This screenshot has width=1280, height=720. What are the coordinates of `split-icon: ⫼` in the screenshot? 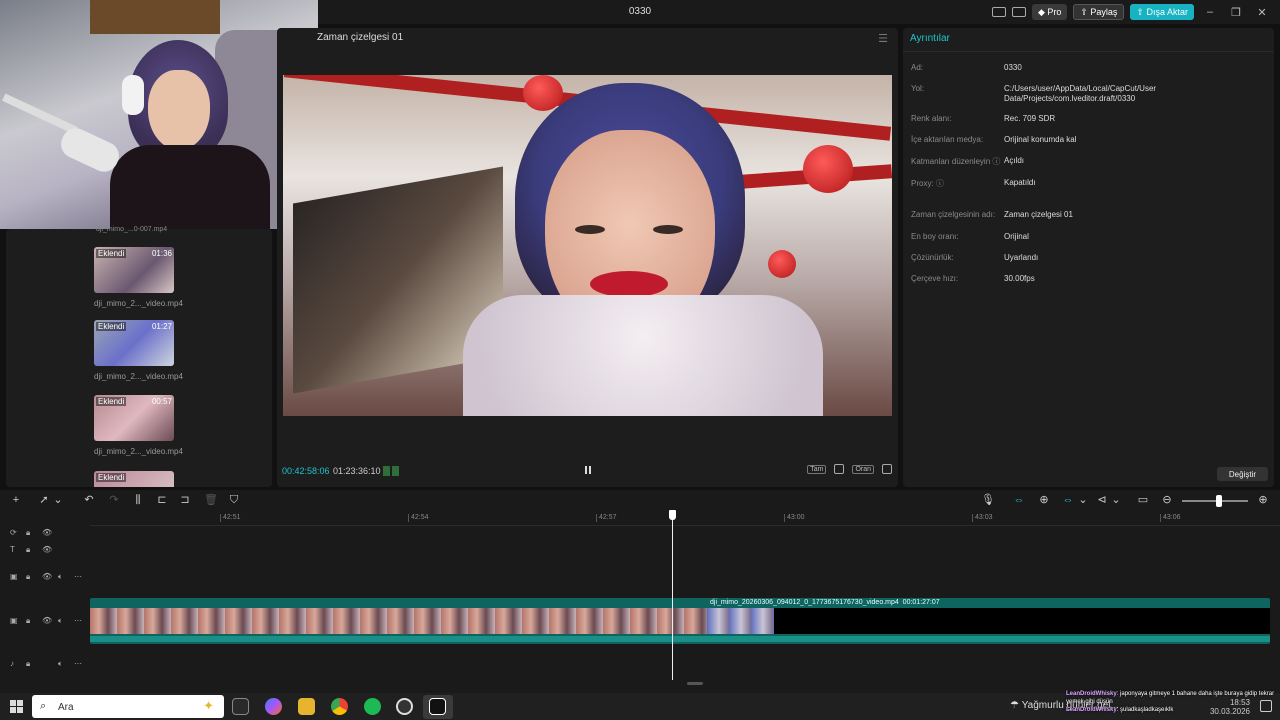 It's located at (138, 500).